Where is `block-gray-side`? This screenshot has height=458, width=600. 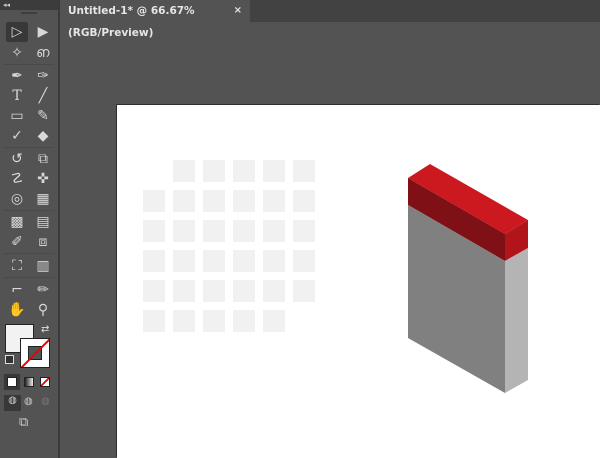 block-gray-side is located at coordinates (516, 320).